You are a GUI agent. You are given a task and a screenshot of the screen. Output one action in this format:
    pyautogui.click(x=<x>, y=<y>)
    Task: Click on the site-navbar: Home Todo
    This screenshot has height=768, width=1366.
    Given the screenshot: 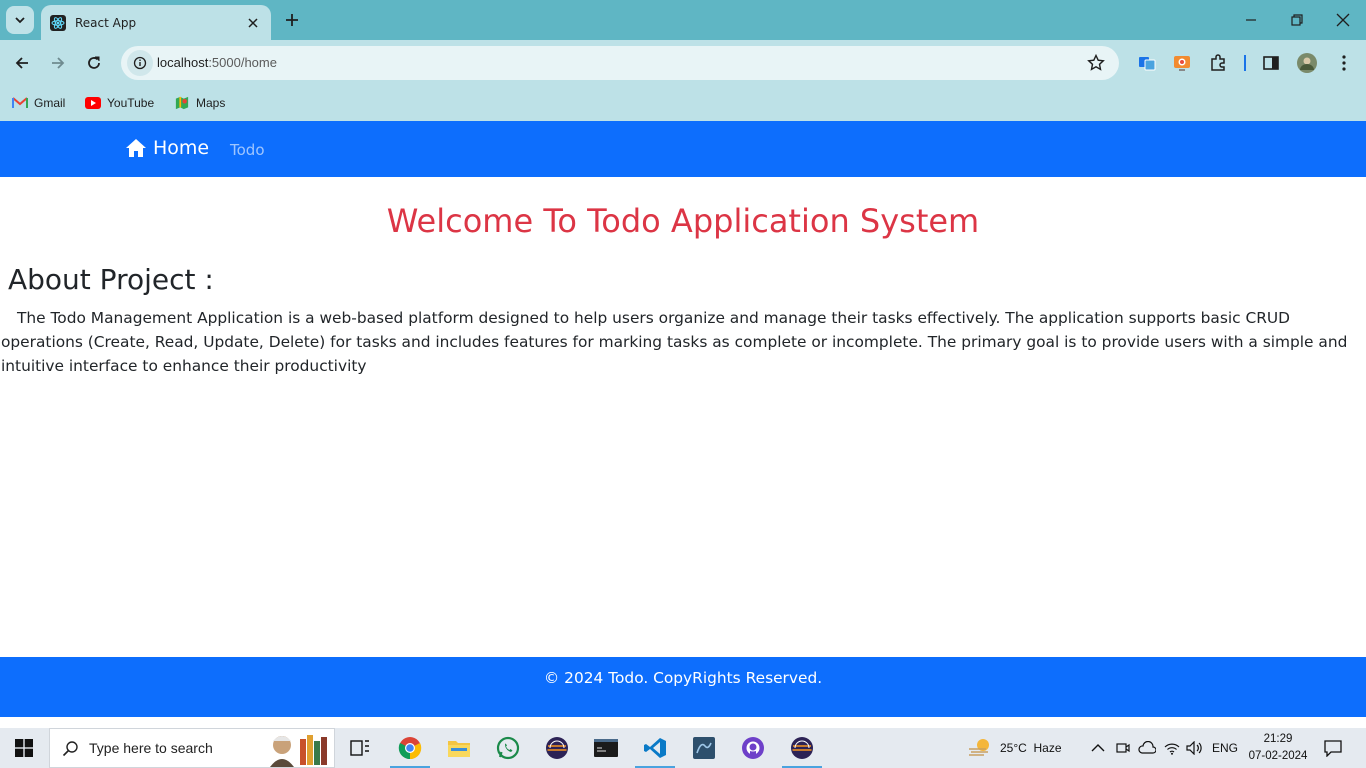 What is the action you would take?
    pyautogui.click(x=683, y=149)
    